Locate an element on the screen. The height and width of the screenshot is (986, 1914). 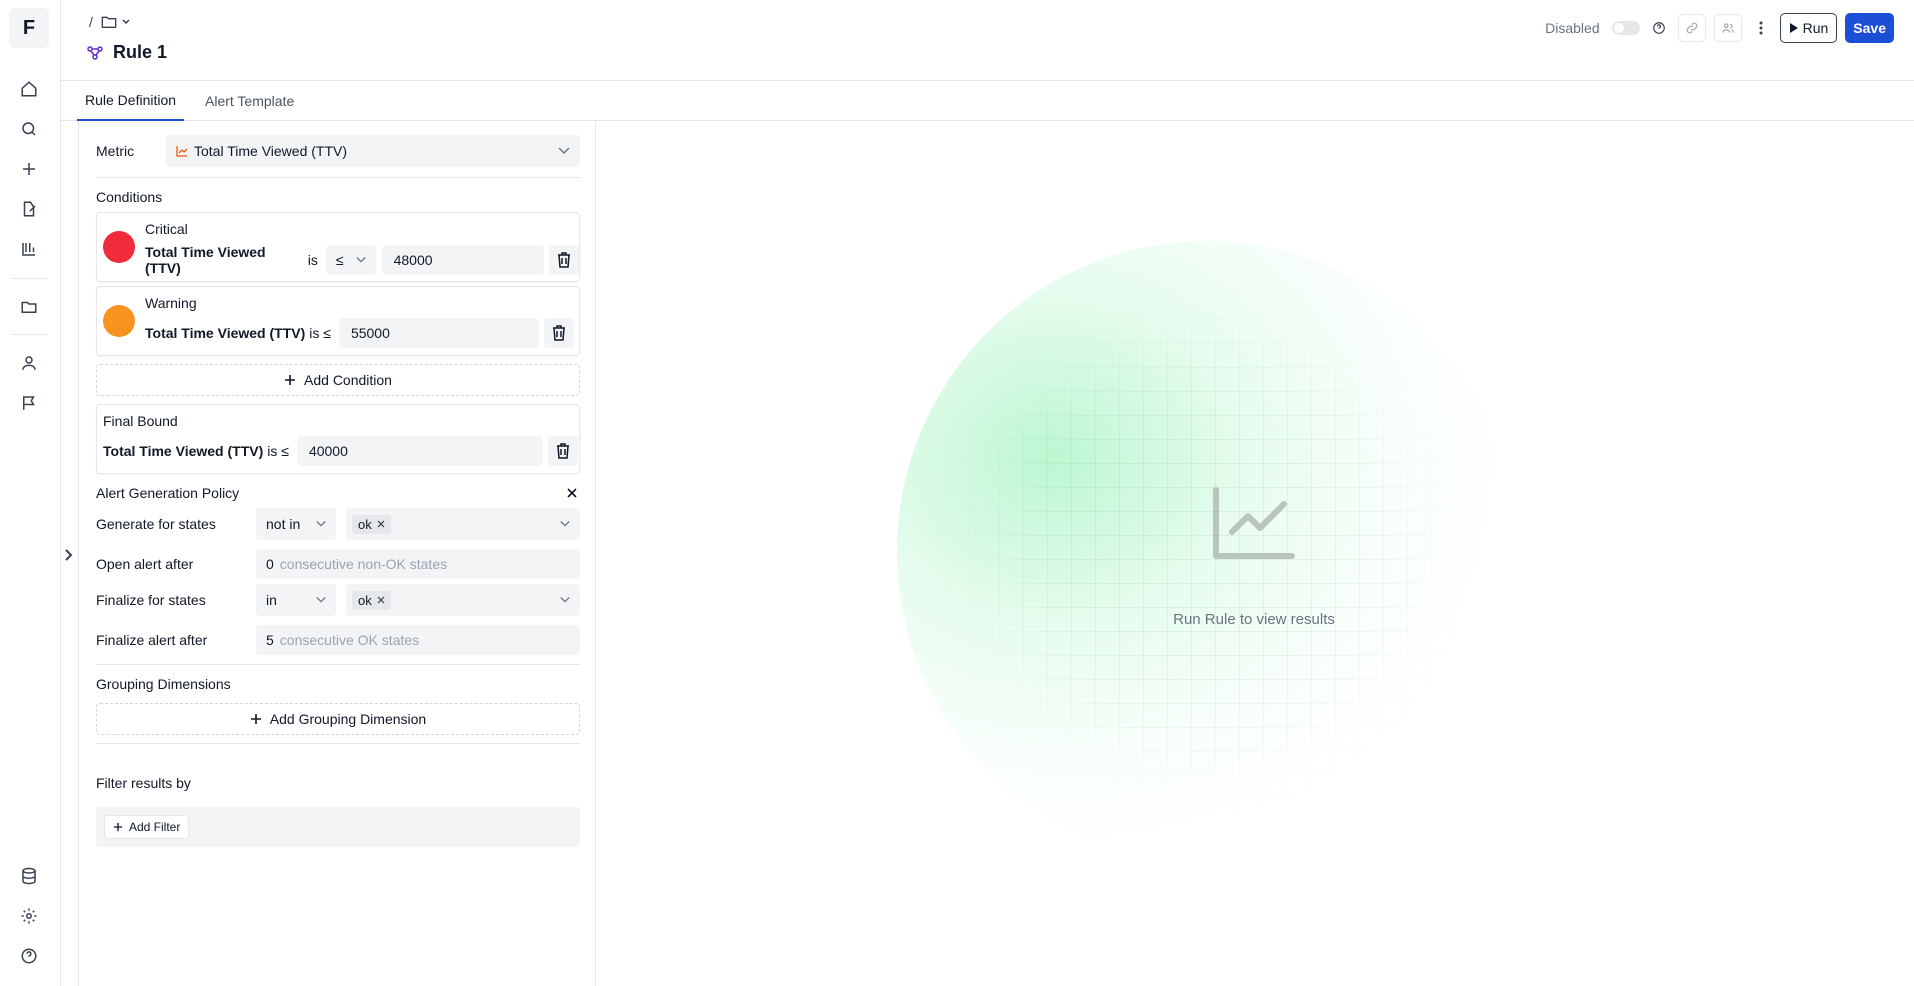
home-icon is located at coordinates (29, 89).